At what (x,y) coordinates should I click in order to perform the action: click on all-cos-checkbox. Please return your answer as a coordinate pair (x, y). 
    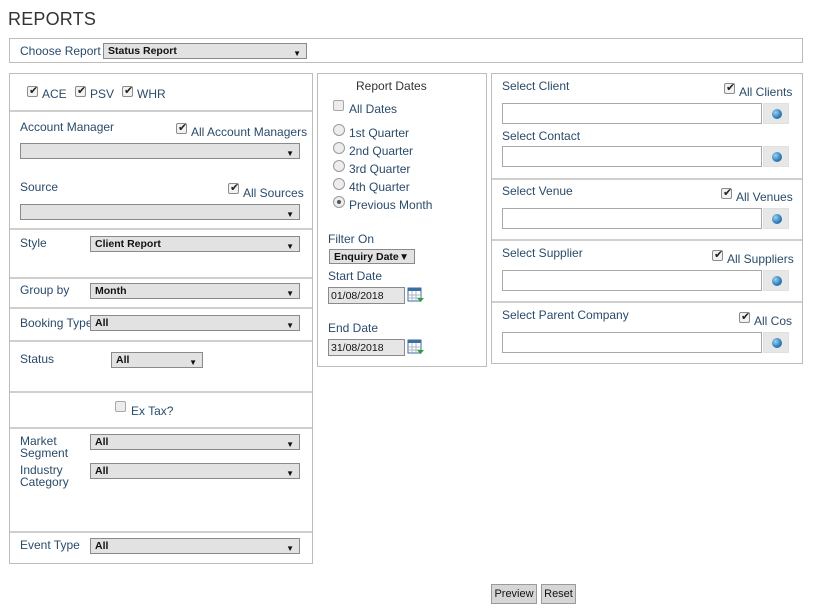
    Looking at the image, I should click on (744, 316).